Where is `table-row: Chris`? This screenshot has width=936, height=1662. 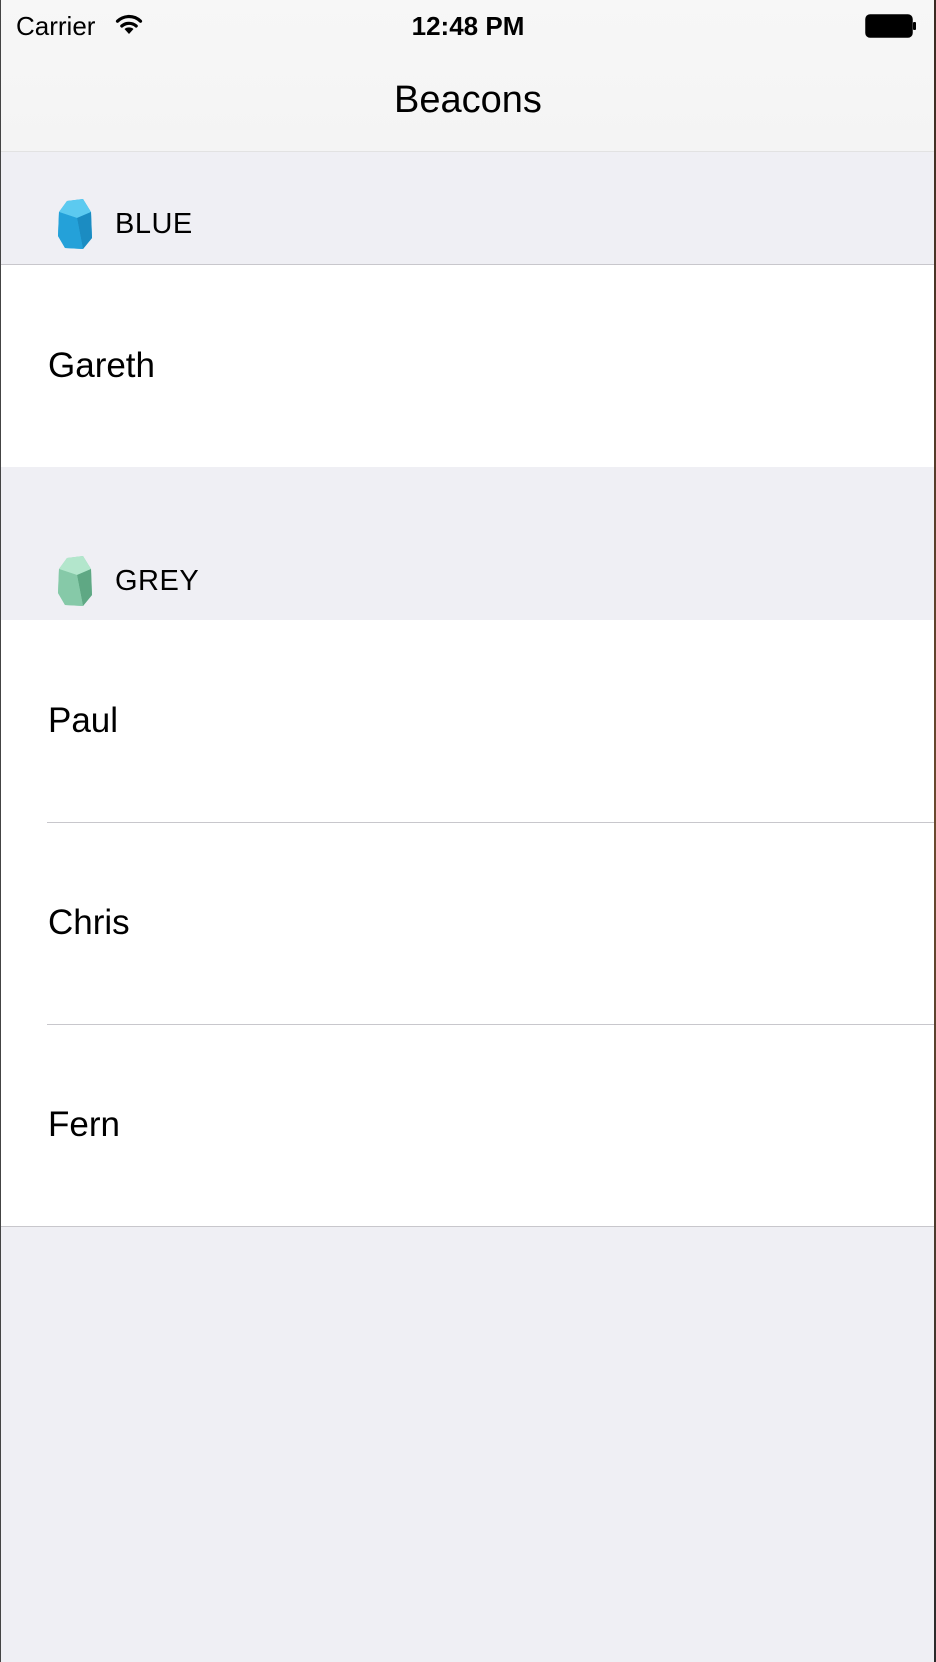 table-row: Chris is located at coordinates (468, 923).